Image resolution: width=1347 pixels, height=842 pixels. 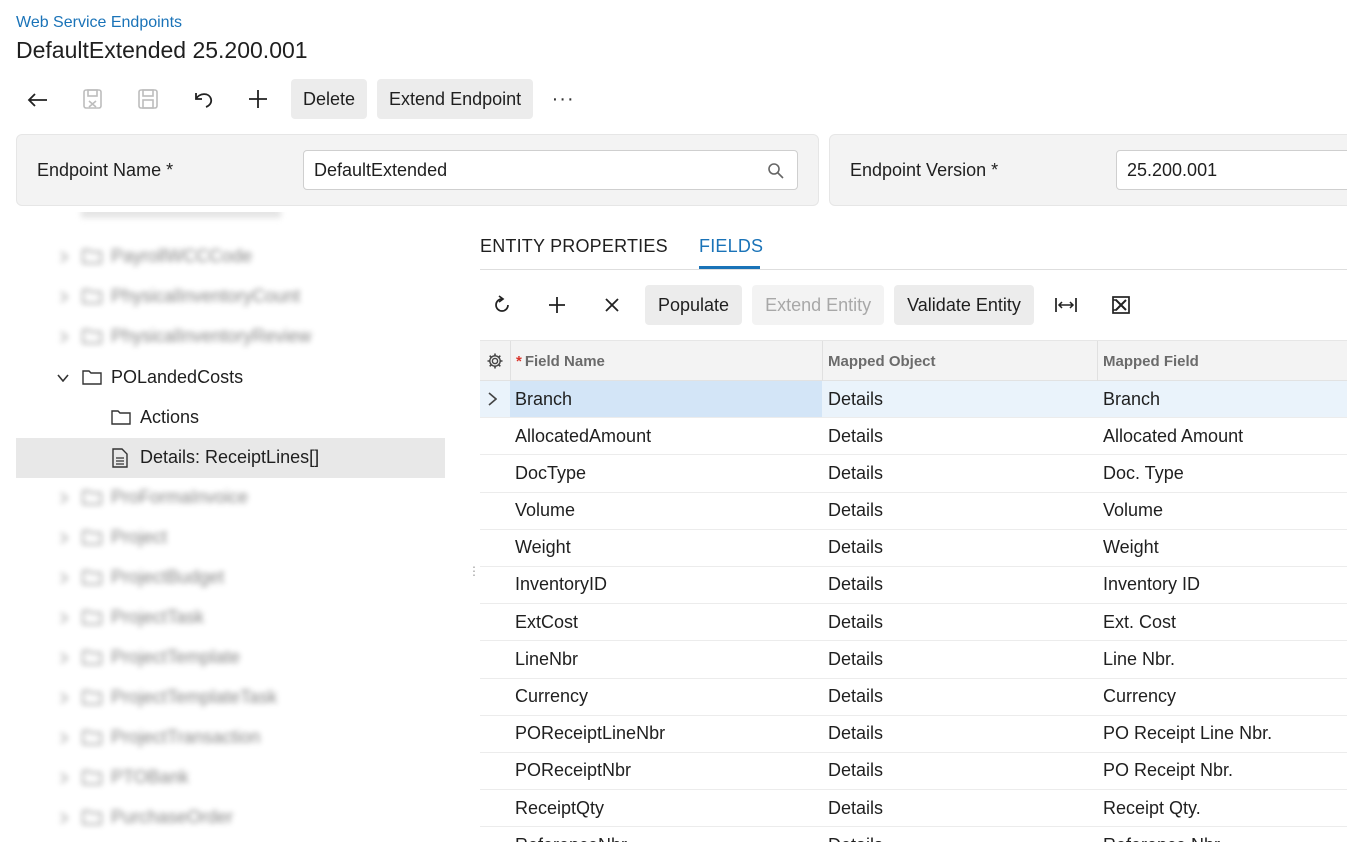 What do you see at coordinates (666, 771) in the screenshot?
I see `cell-field-name: POReceiptNbr` at bounding box center [666, 771].